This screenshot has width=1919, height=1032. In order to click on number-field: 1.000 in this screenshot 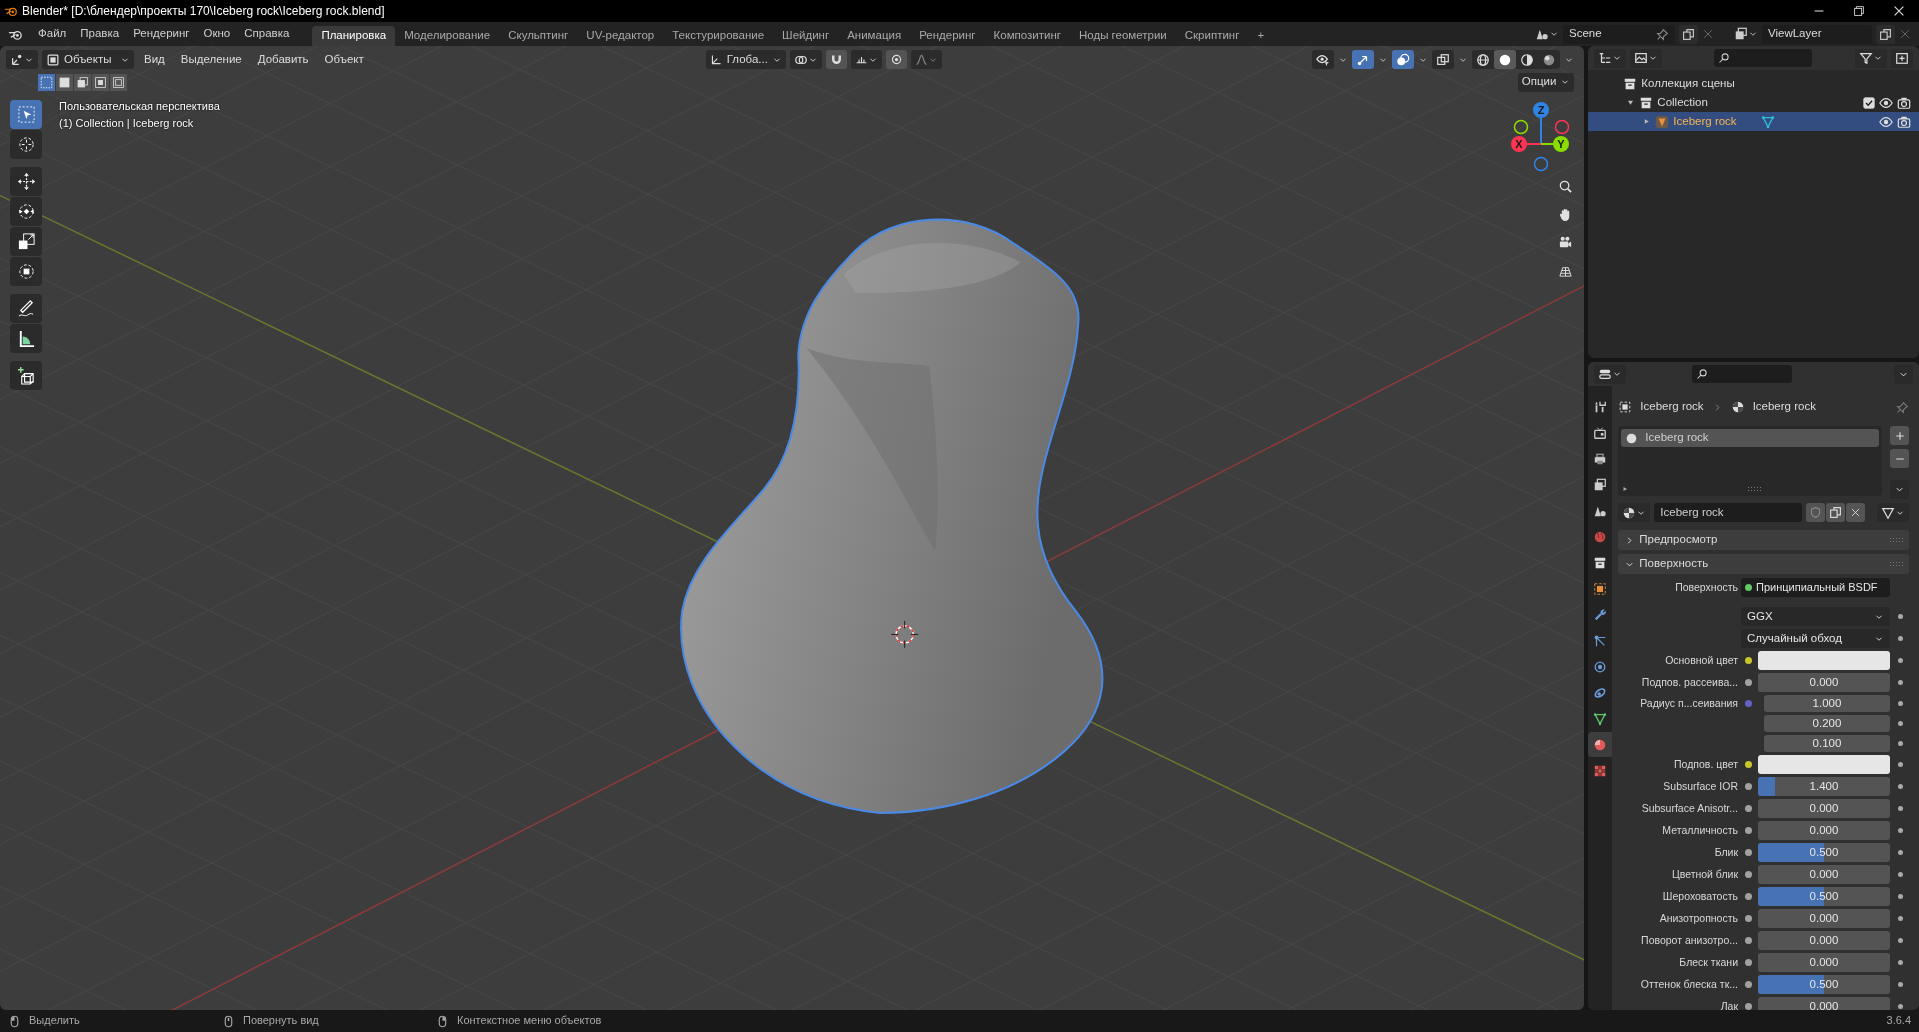, I will do `click(1827, 703)`.